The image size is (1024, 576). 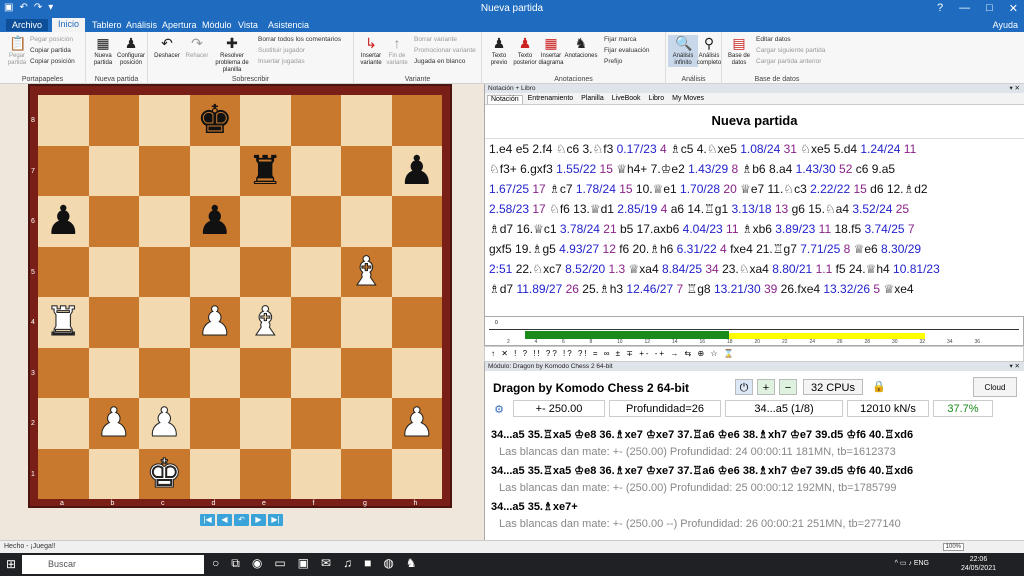 What do you see at coordinates (131, 51) in the screenshot?
I see `configure-position-button: ♟ Configurar posición` at bounding box center [131, 51].